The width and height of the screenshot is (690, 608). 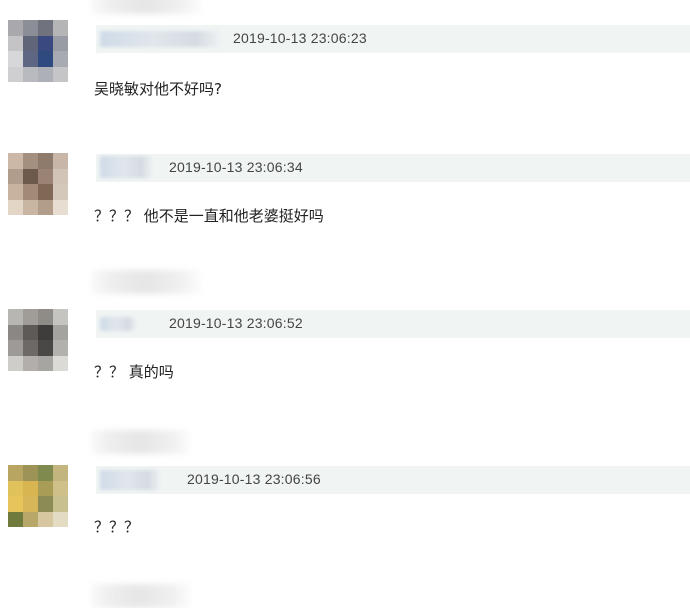 I want to click on comment-text: ？？？, so click(x=117, y=527).